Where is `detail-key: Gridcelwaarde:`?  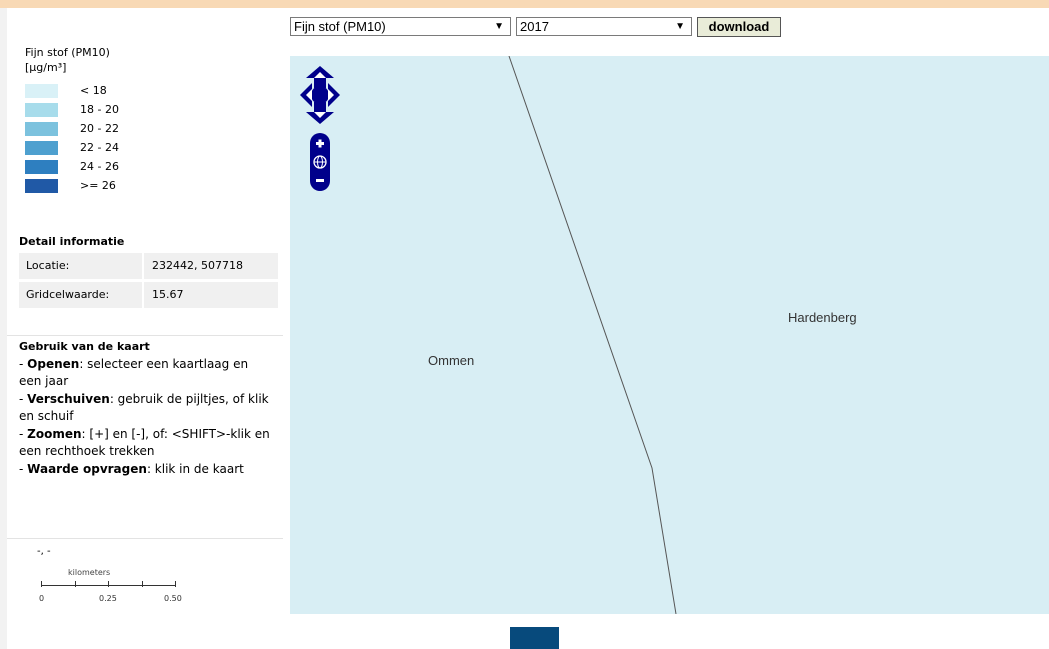
detail-key: Gridcelwaarde: is located at coordinates (80, 295).